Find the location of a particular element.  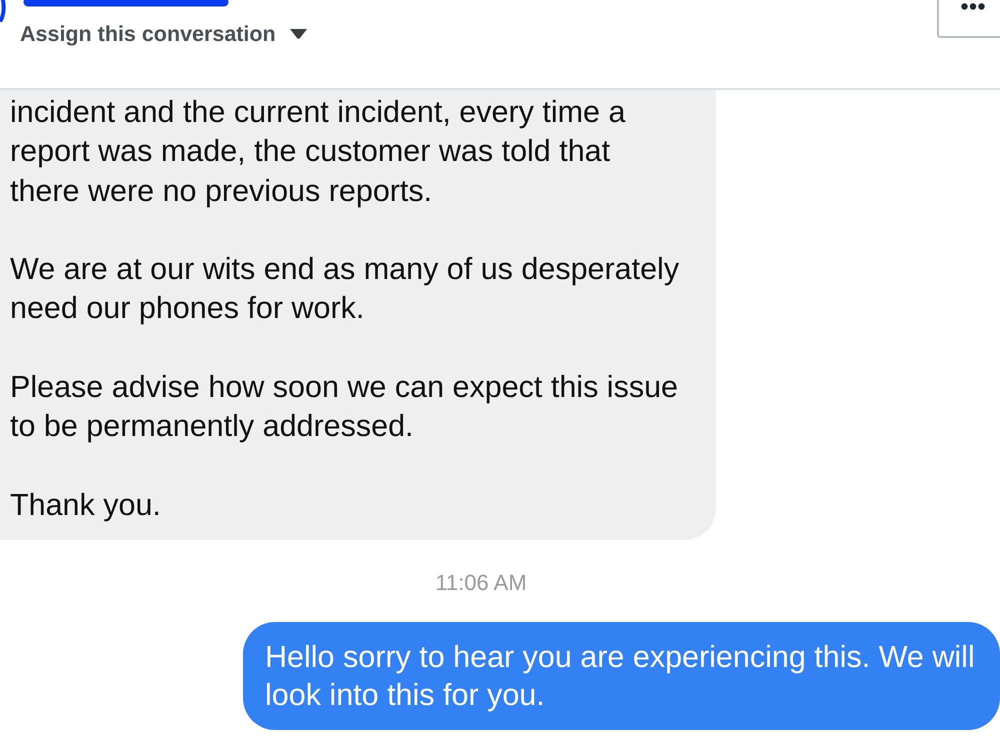

message-text: Please advise how soon we can expect this issue to be permanently addressed. is located at coordinates (344, 407).